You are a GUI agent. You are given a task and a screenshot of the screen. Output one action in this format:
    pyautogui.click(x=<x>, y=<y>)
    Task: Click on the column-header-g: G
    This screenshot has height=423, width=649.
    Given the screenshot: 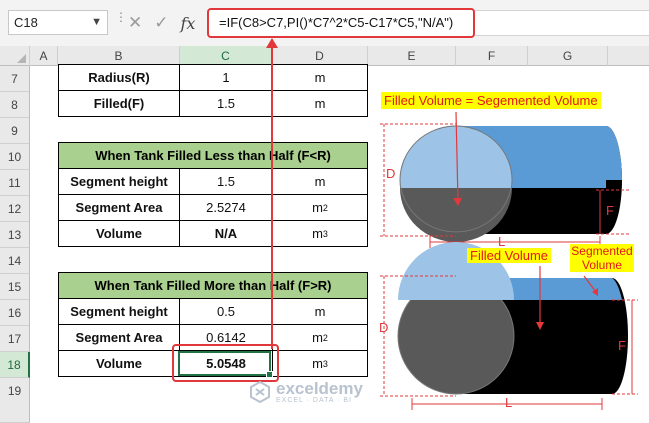 What is the action you would take?
    pyautogui.click(x=568, y=56)
    